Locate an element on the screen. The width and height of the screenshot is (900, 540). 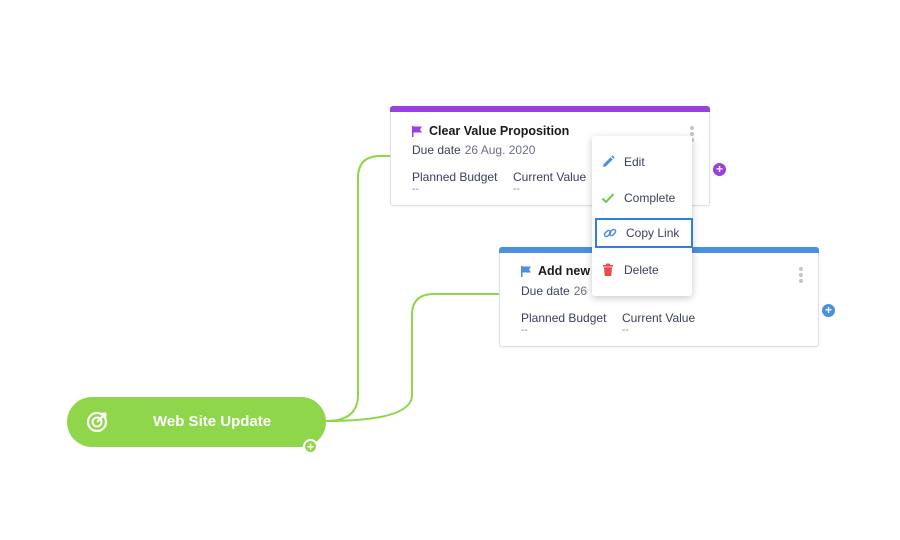
card-accent-bar is located at coordinates (550, 109).